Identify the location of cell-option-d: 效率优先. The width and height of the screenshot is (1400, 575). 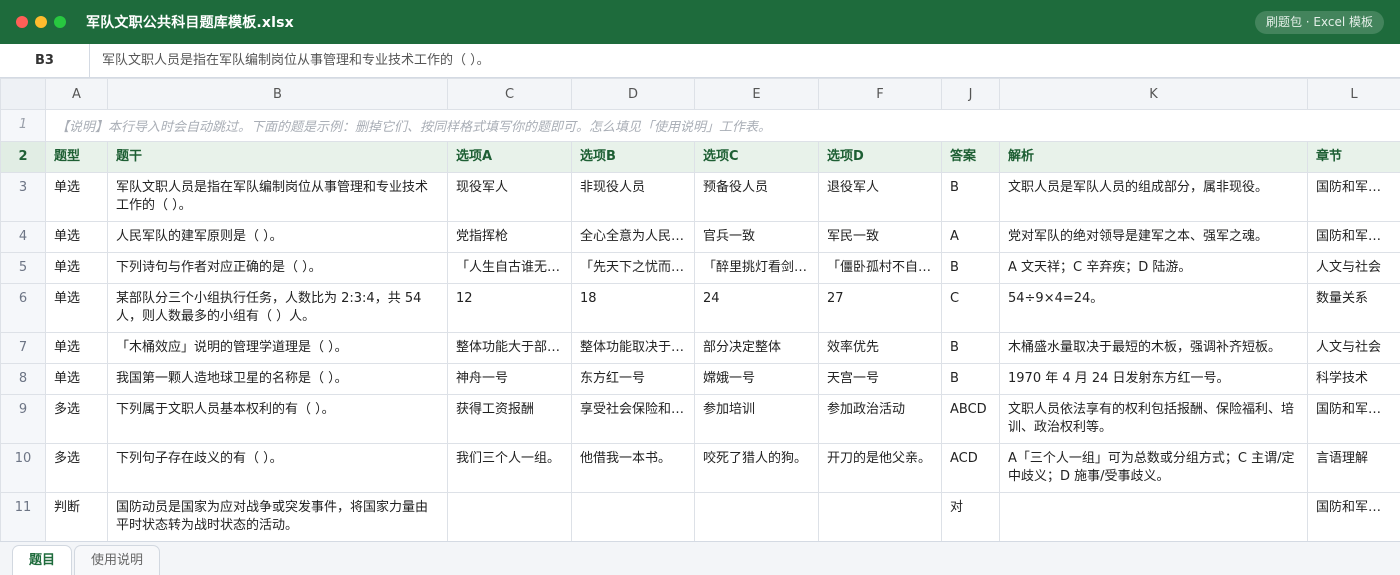
(880, 348).